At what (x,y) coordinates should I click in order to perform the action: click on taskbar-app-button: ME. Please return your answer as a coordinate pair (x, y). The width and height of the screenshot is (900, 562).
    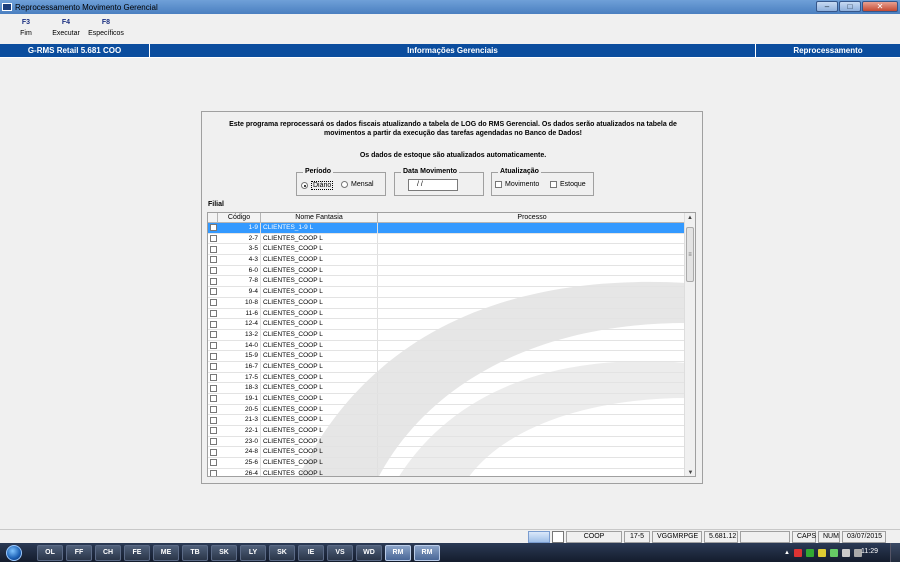
    Looking at the image, I should click on (166, 552).